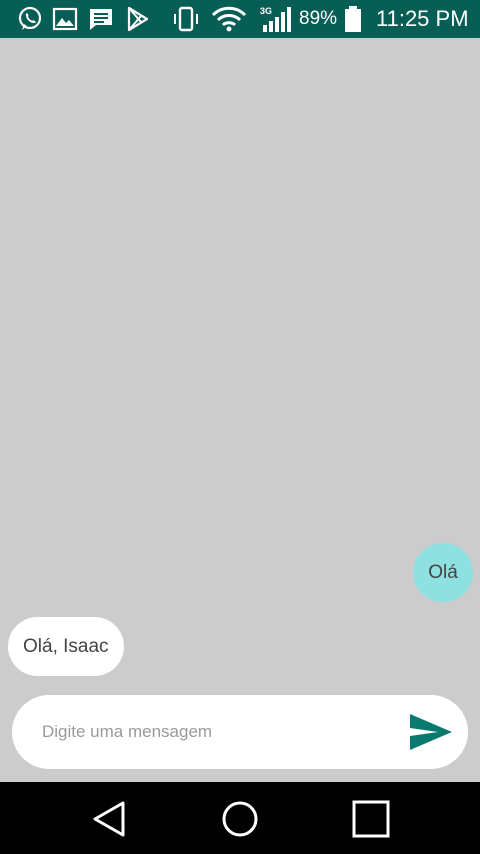 The height and width of the screenshot is (854, 480). I want to click on network-type-label: 3G, so click(266, 11).